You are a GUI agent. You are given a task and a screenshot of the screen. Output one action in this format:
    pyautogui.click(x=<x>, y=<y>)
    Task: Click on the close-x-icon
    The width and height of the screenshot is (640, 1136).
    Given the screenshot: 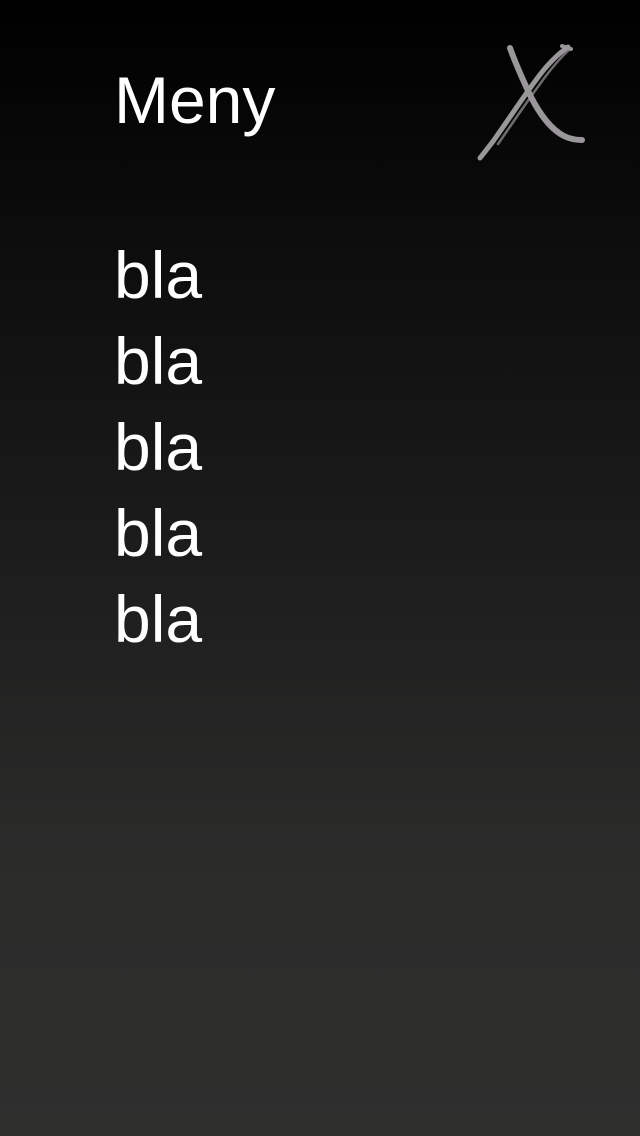 What is the action you would take?
    pyautogui.click(x=531, y=102)
    